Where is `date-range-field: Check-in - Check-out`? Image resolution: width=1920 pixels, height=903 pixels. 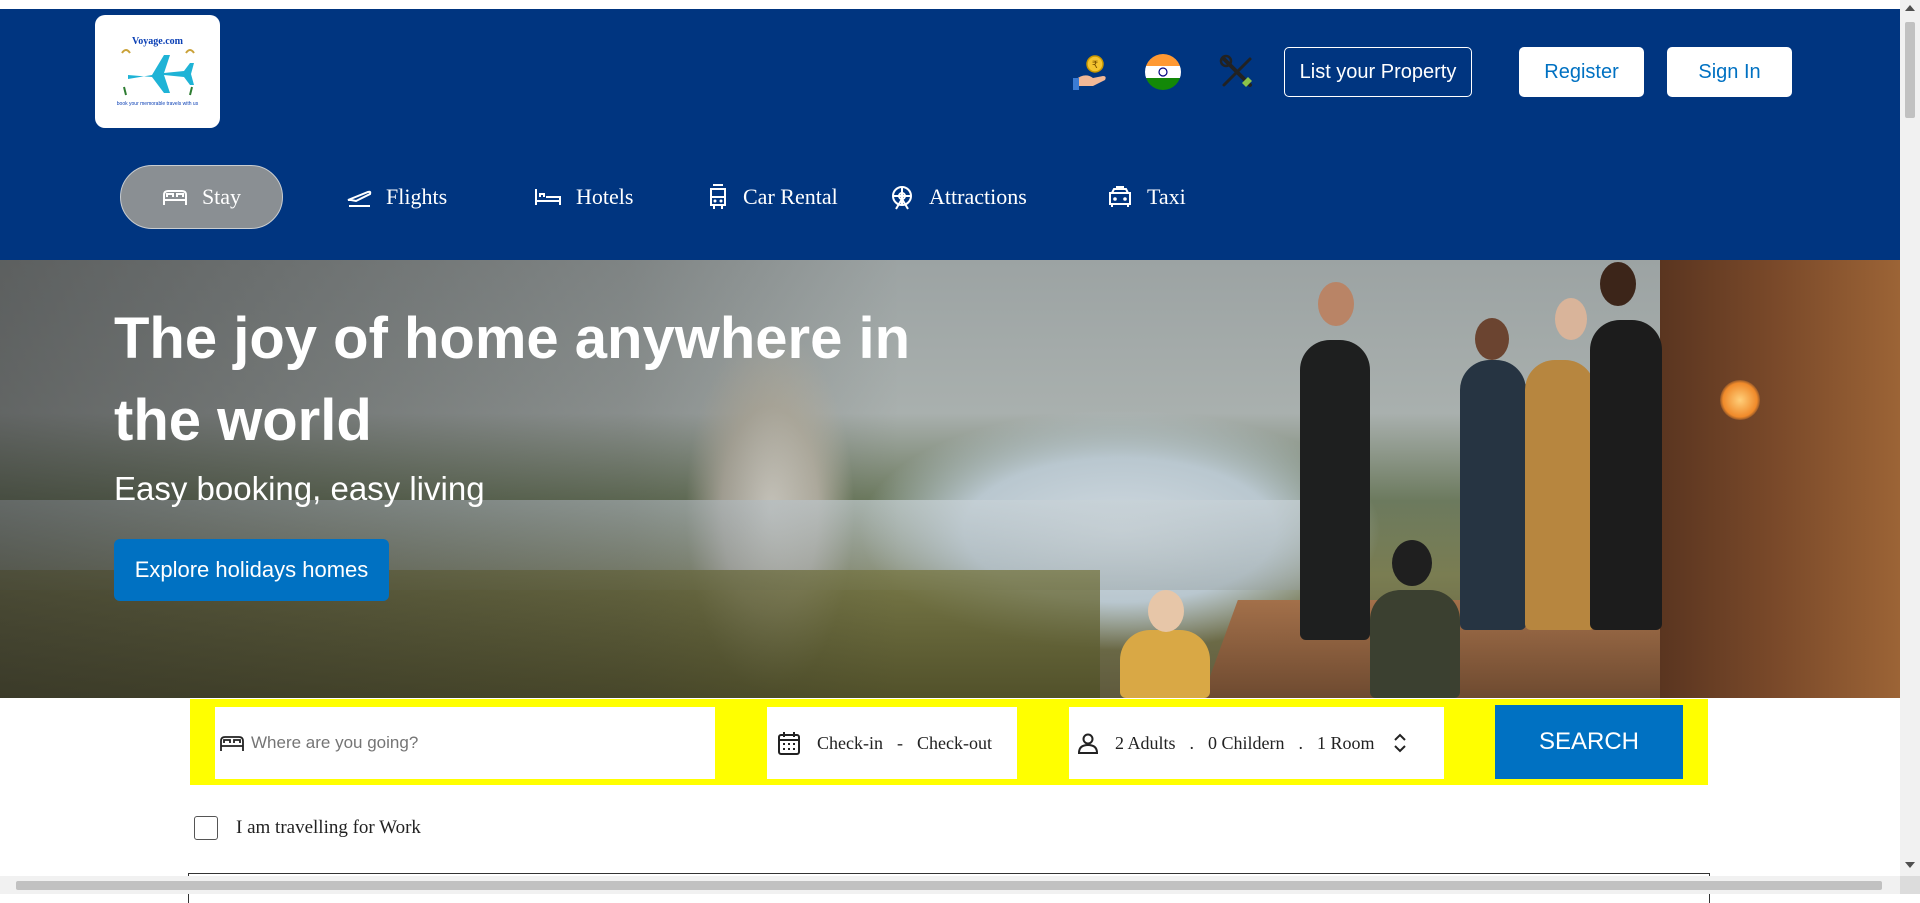
date-range-field: Check-in - Check-out is located at coordinates (892, 743).